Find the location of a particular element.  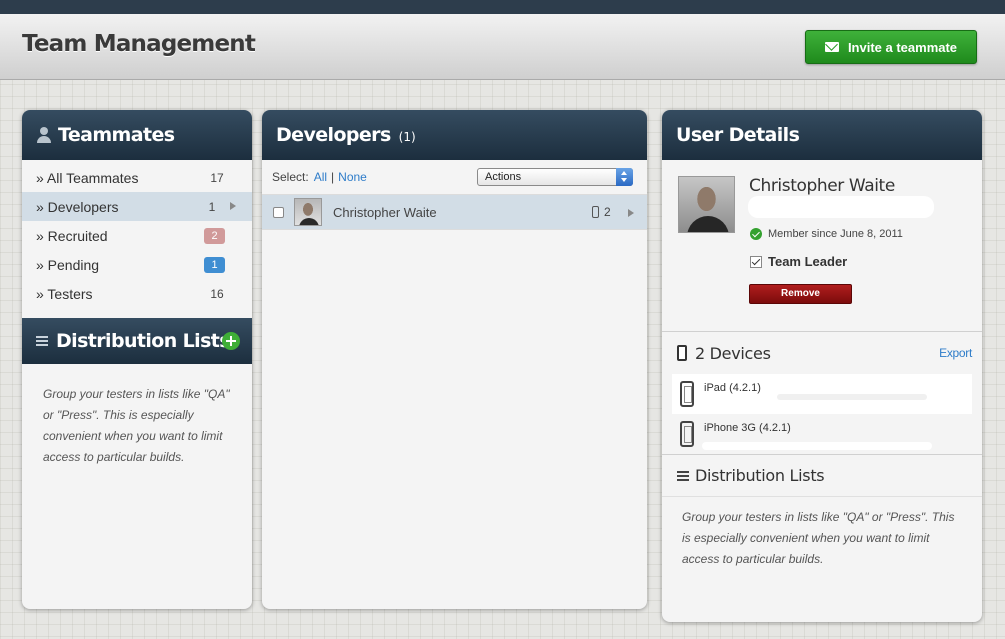

nav-label: » Recruited is located at coordinates (72, 235).